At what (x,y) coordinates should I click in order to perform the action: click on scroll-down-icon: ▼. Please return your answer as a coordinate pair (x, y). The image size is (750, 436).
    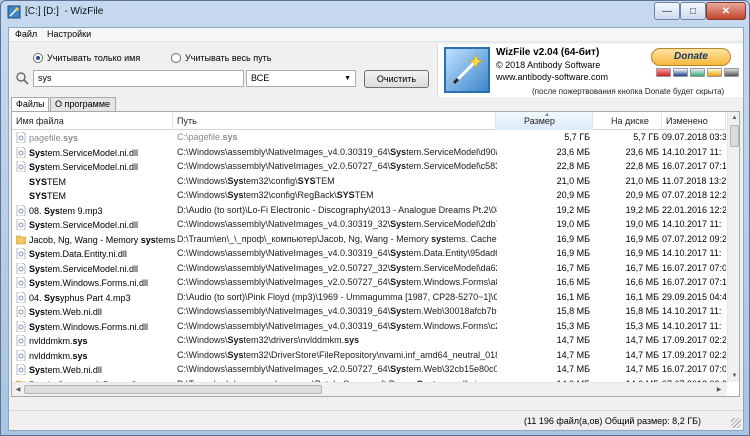
    Looking at the image, I should click on (733, 376).